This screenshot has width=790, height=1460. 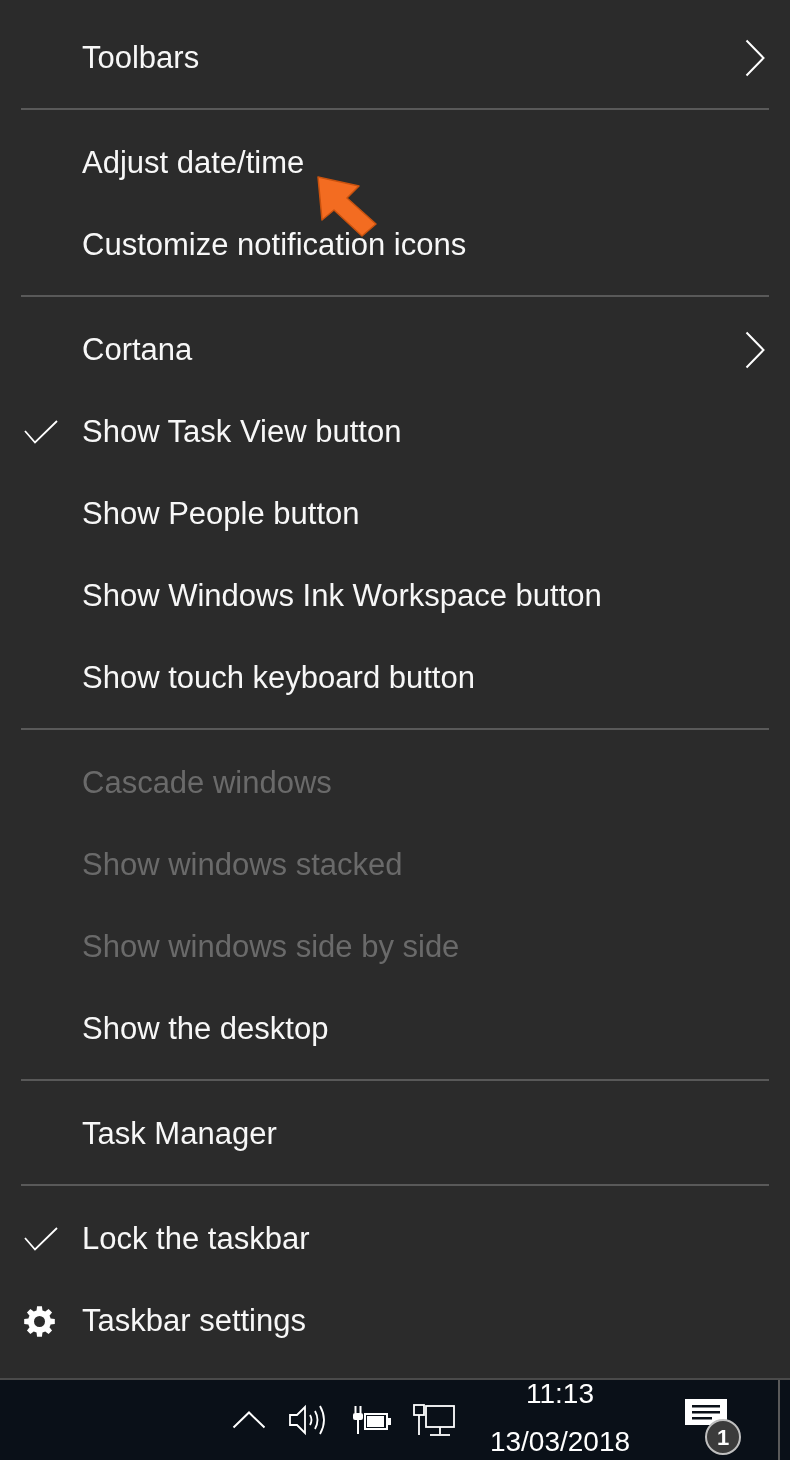 I want to click on menu-item: Task Manager, so click(x=395, y=1134).